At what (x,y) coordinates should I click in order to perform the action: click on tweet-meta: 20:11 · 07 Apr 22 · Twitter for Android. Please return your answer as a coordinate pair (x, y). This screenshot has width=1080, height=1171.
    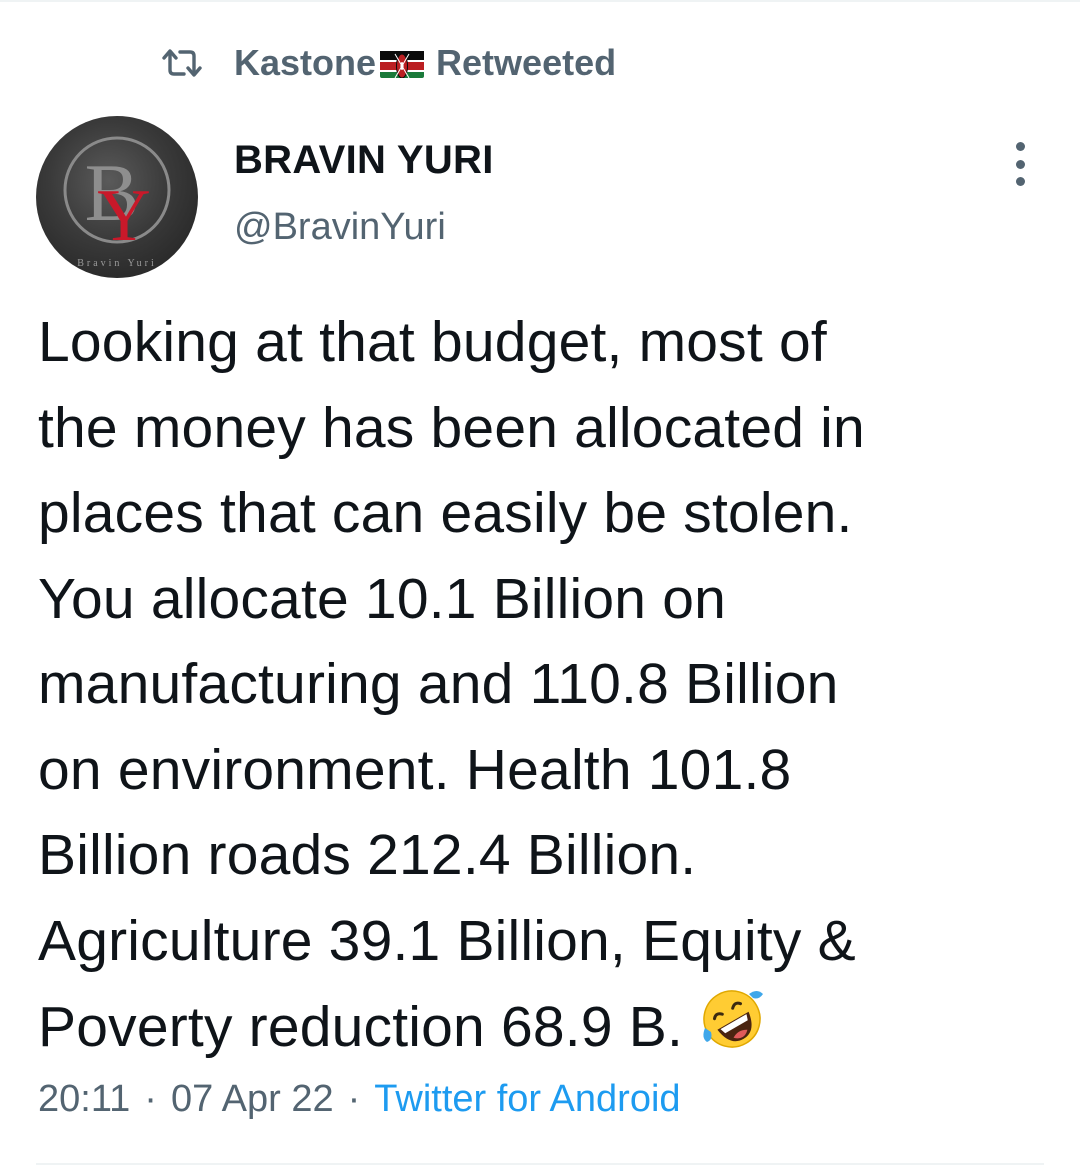
    Looking at the image, I should click on (359, 1099).